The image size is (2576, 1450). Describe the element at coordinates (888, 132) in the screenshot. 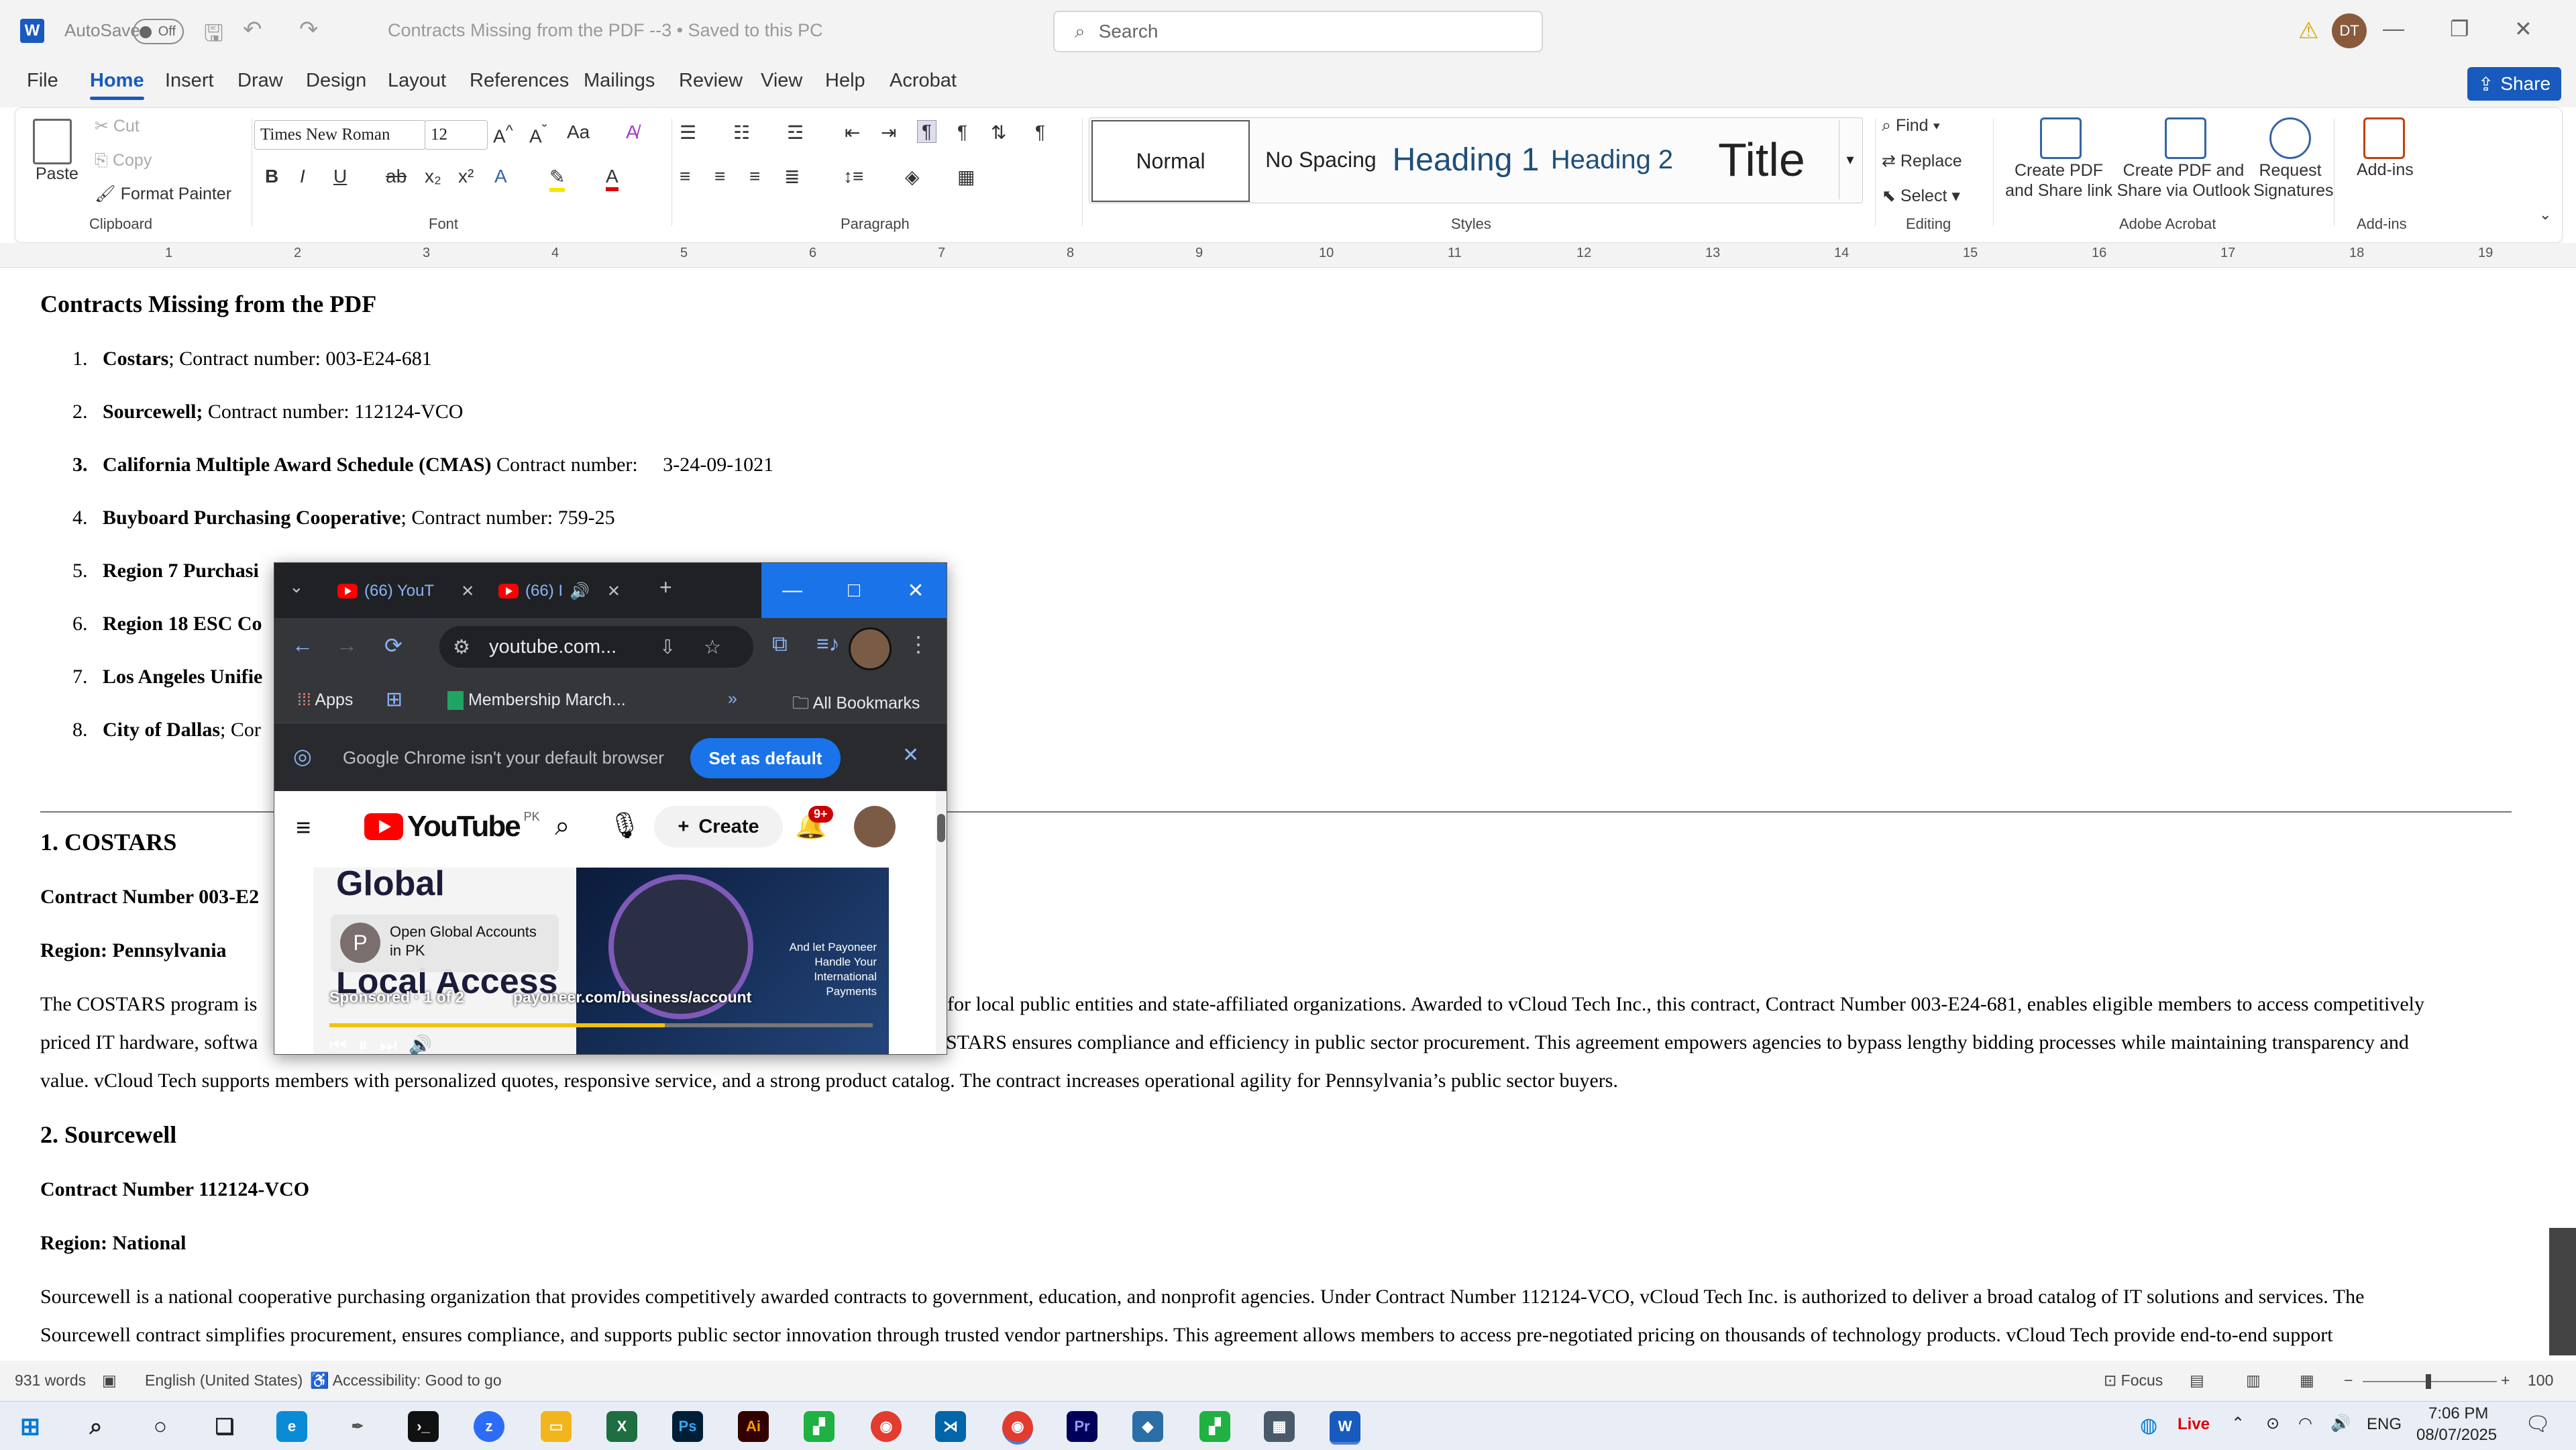

I see `increase-indent-icon: ⇥` at that location.